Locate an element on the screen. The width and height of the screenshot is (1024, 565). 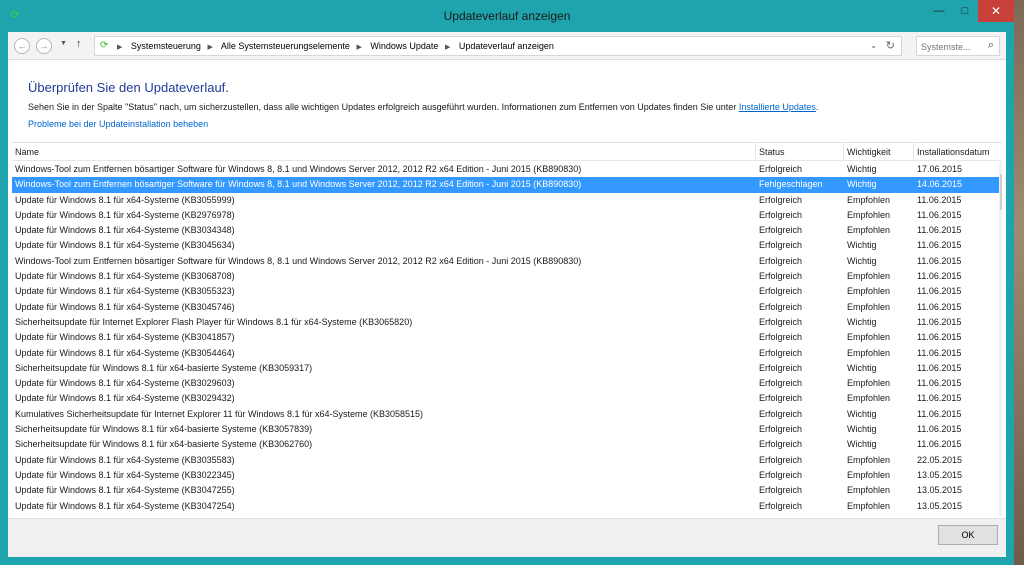
breadcrumb-windows-update: Windows Update is located at coordinates (404, 46).